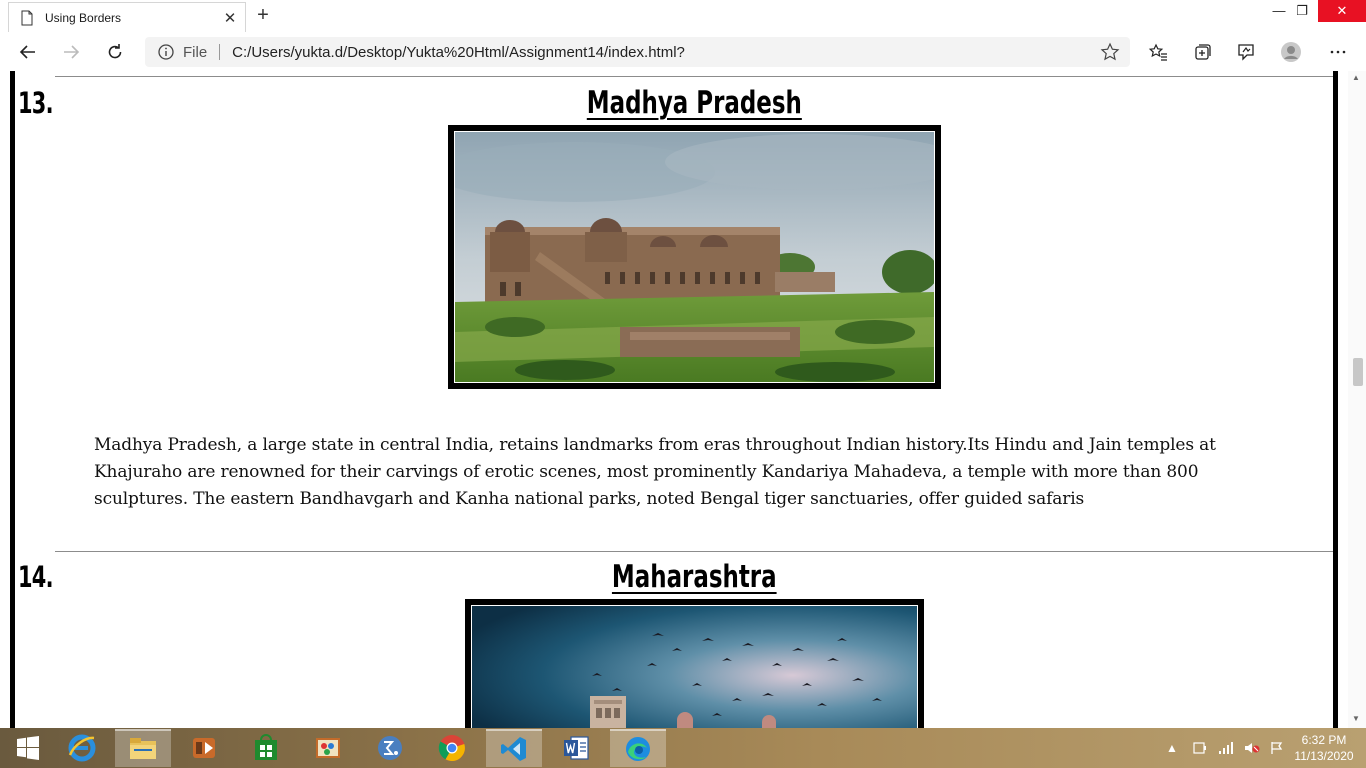 The width and height of the screenshot is (1366, 768). Describe the element at coordinates (1302, 12) in the screenshot. I see `restore-button: ❐` at that location.